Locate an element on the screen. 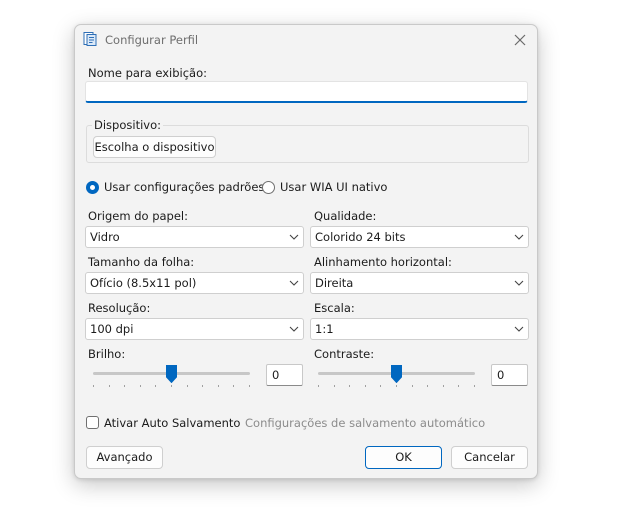 The image size is (631, 519). brightness-value: 0 is located at coordinates (276, 375).